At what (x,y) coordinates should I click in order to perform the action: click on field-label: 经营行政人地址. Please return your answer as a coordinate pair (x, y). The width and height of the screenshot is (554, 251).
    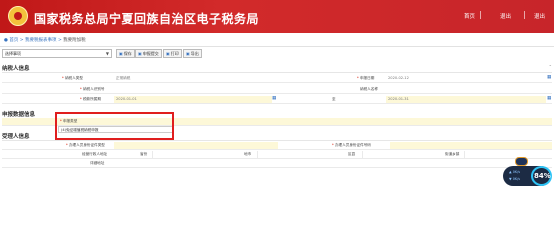
    Looking at the image, I should click on (95, 154).